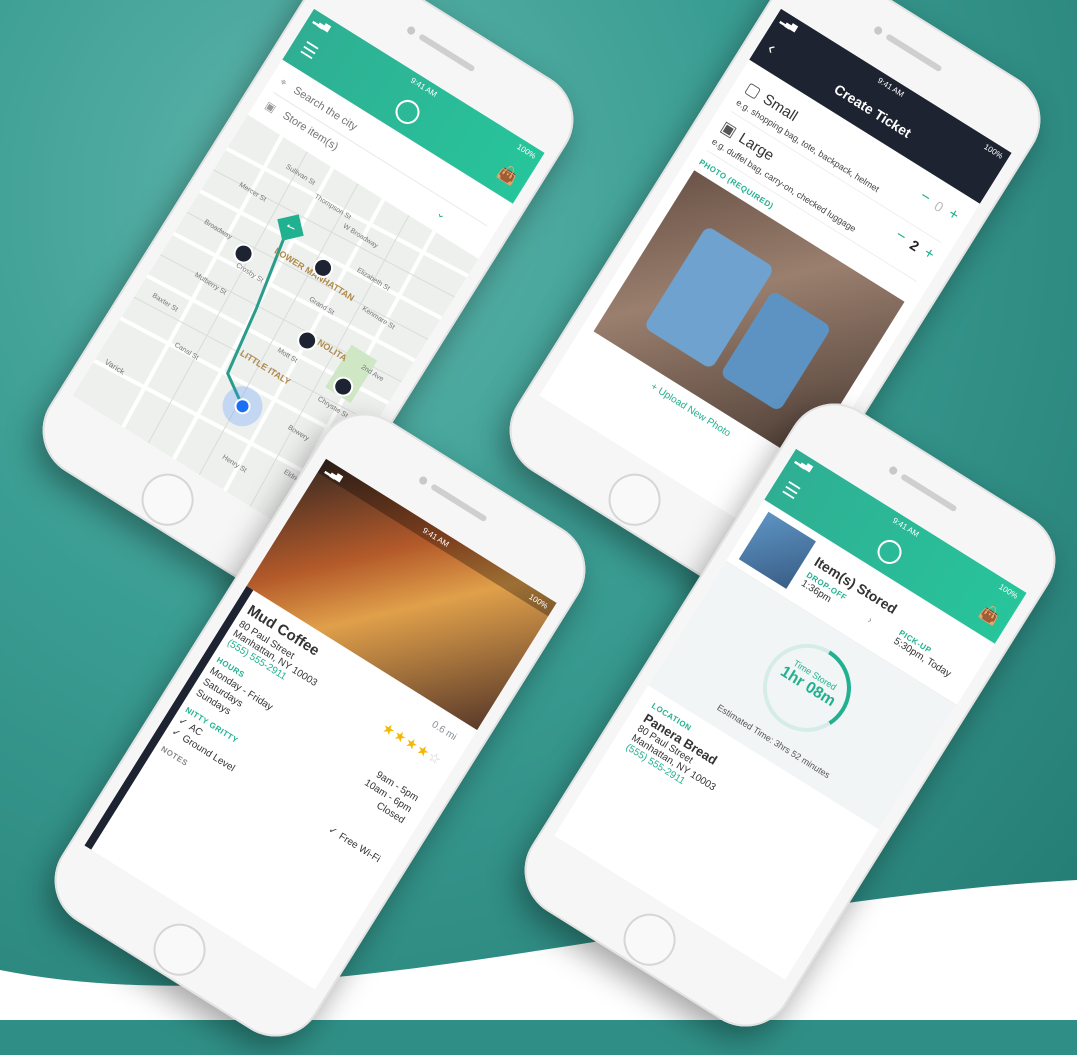 The height and width of the screenshot is (1055, 1077). I want to click on chevron-right-icon: ›, so click(870, 620).